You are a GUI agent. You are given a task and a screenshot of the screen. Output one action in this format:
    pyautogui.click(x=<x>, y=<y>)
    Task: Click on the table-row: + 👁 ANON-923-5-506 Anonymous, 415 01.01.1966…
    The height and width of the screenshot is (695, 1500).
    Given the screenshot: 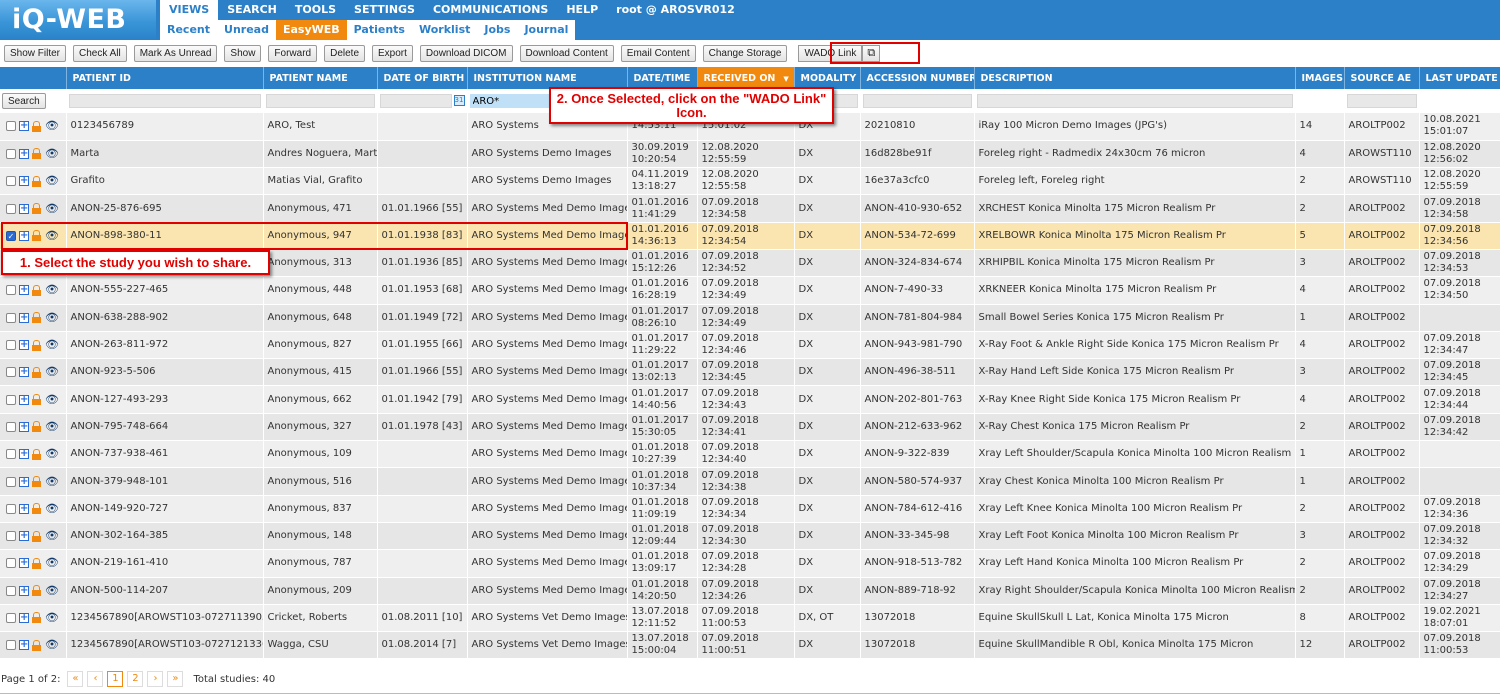 What is the action you would take?
    pyautogui.click(x=750, y=372)
    